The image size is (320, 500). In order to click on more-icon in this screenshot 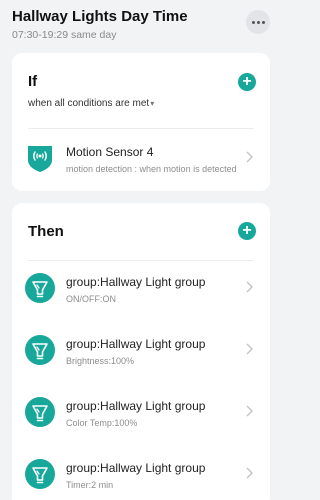, I will do `click(253, 22)`.